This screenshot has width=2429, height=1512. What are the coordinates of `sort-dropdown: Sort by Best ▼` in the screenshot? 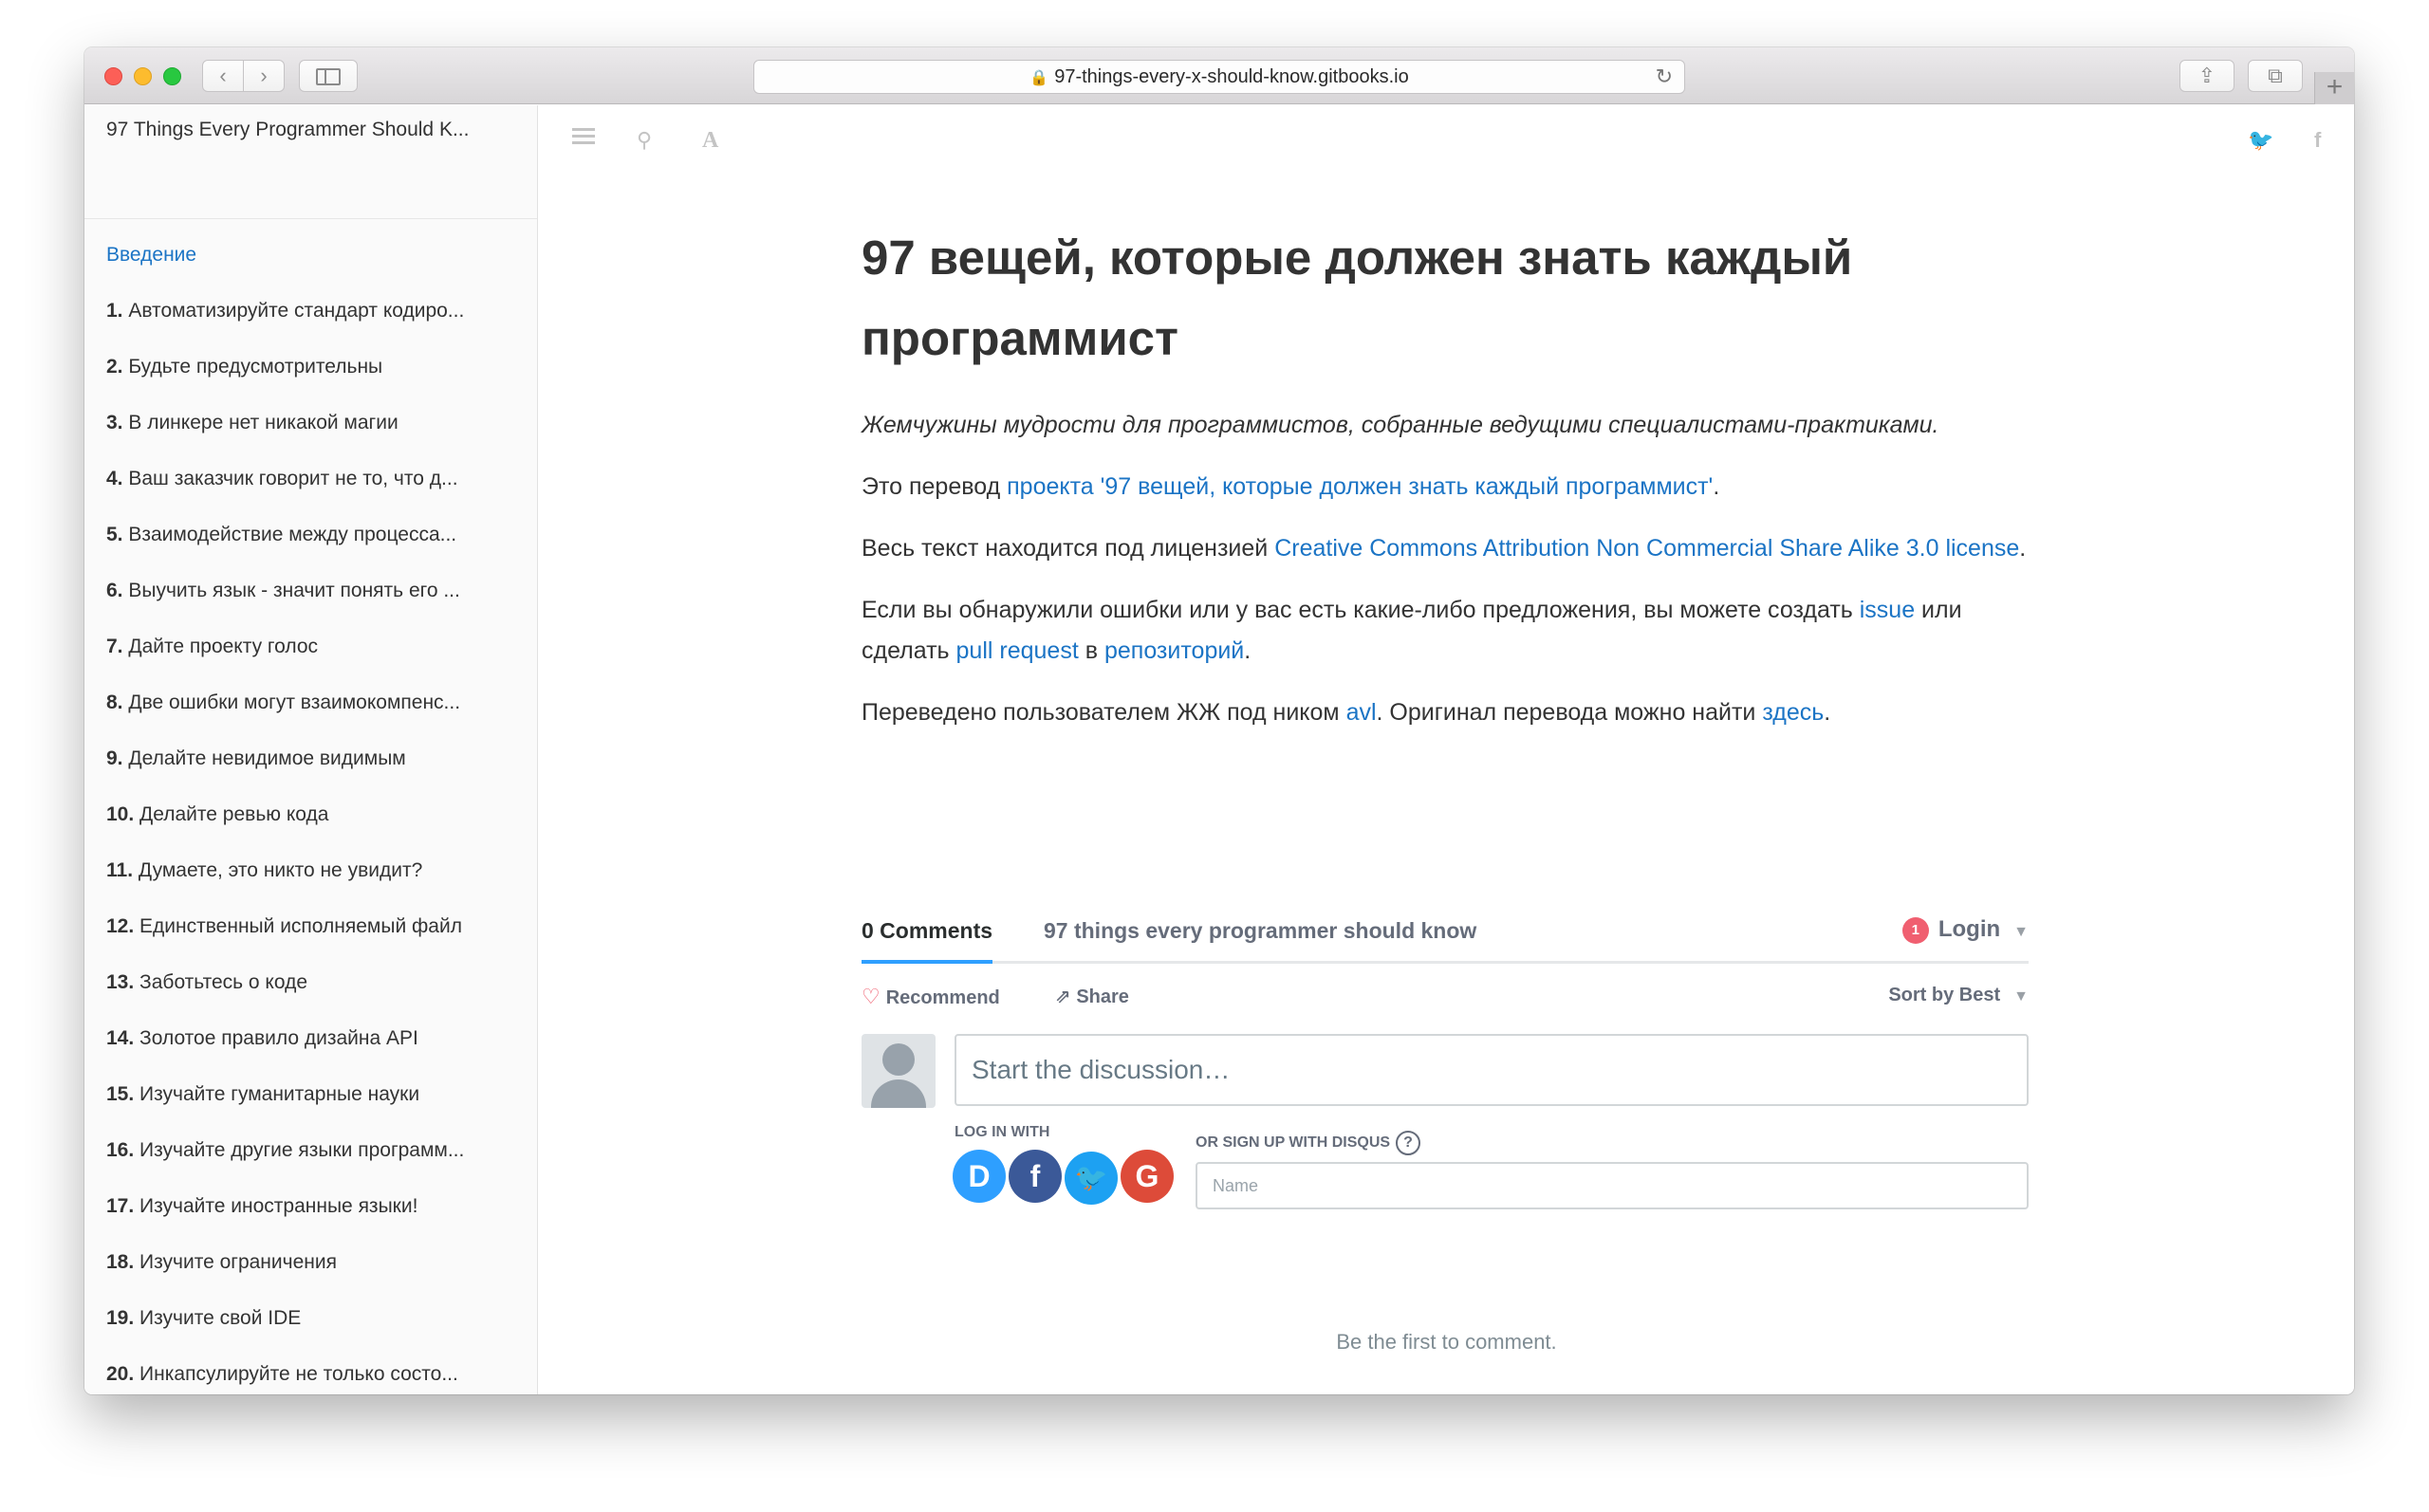 It's located at (1958, 995).